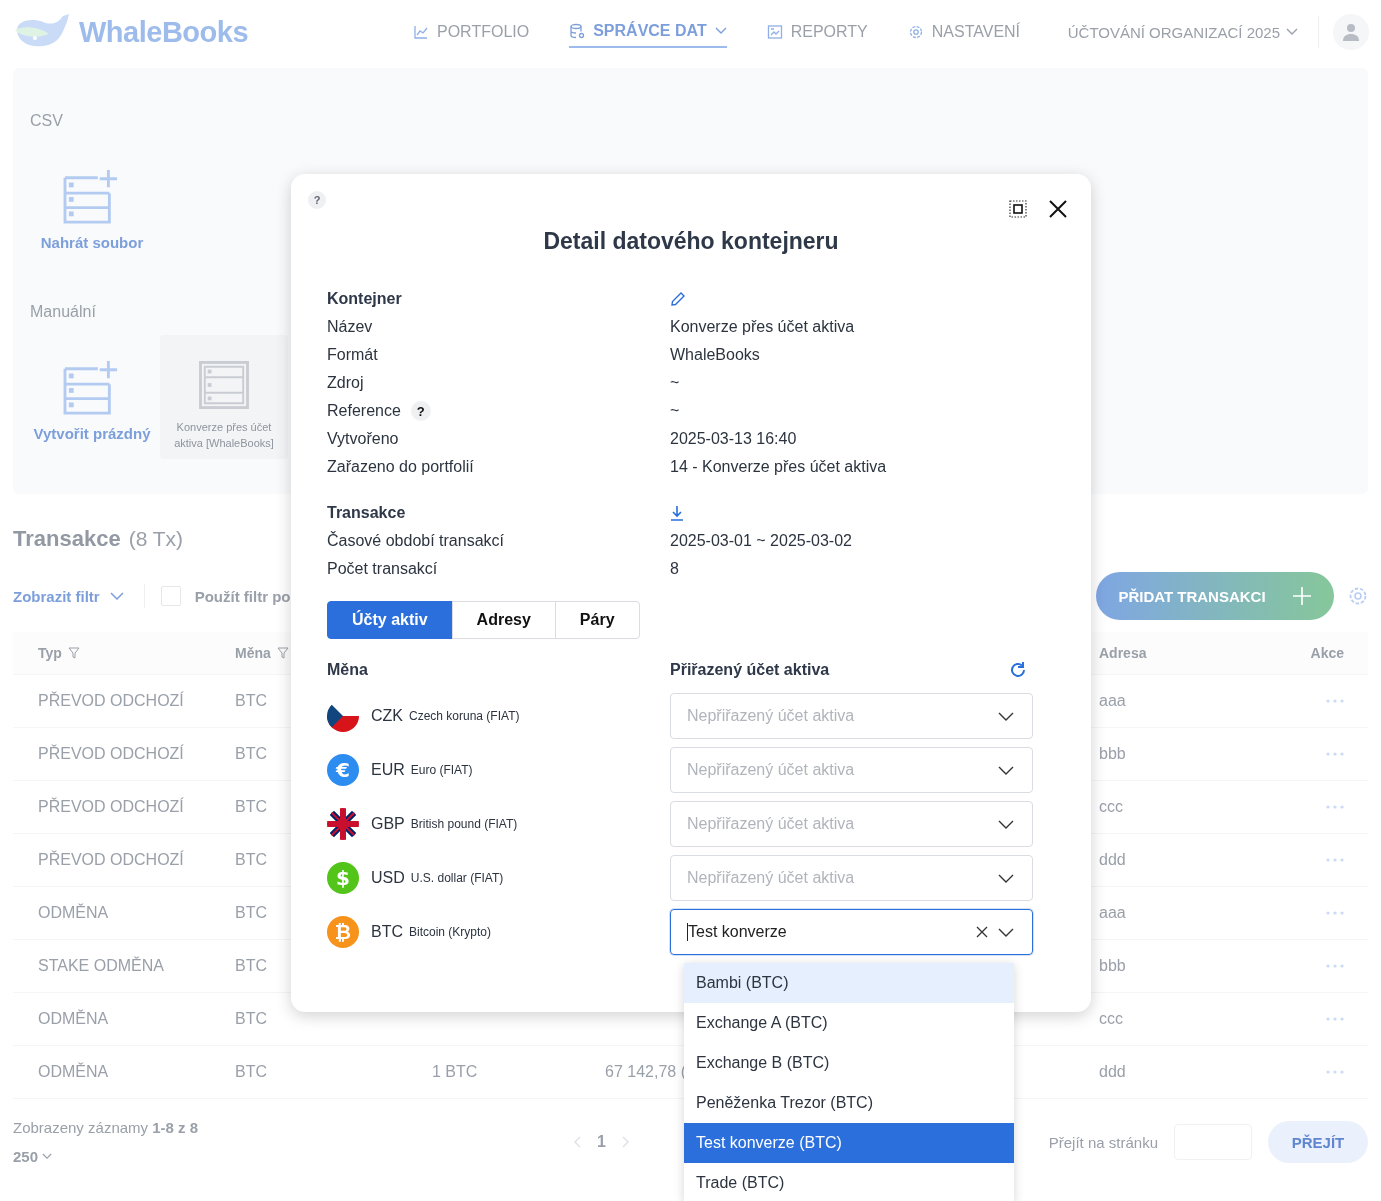 The width and height of the screenshot is (1381, 1201). Describe the element at coordinates (503, 620) in the screenshot. I see `tab: Adresy` at that location.